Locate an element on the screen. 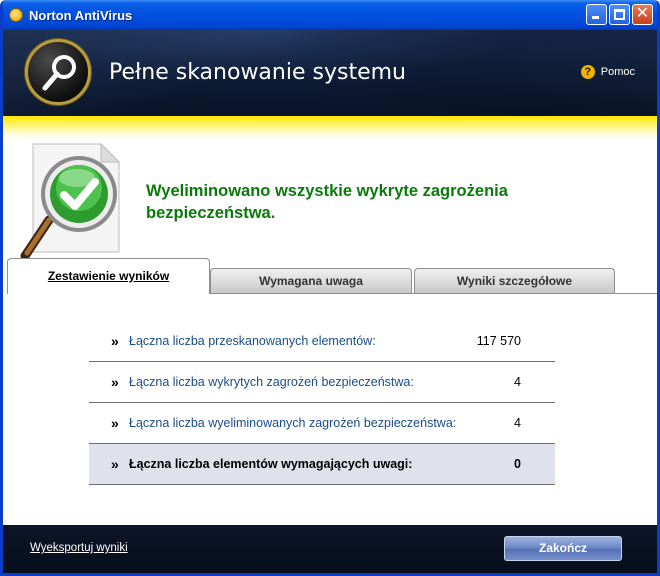 The height and width of the screenshot is (576, 660). help-question-icon: ? is located at coordinates (587, 72).